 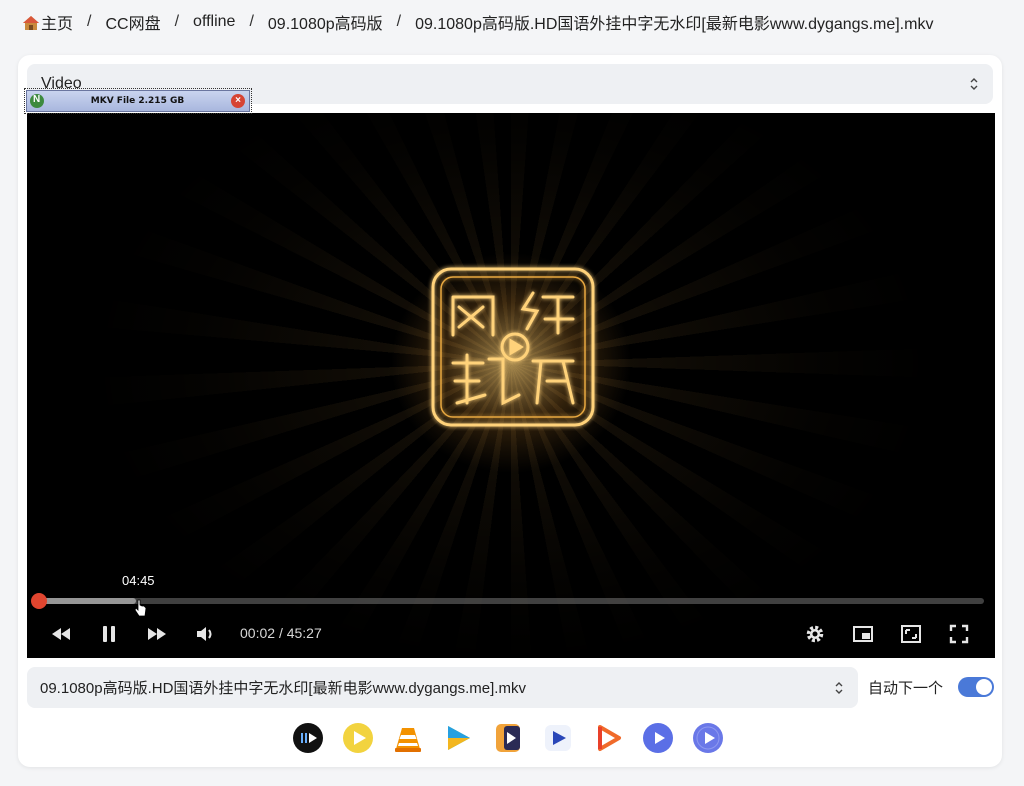 I want to click on rewind-icon, so click(x=61, y=634).